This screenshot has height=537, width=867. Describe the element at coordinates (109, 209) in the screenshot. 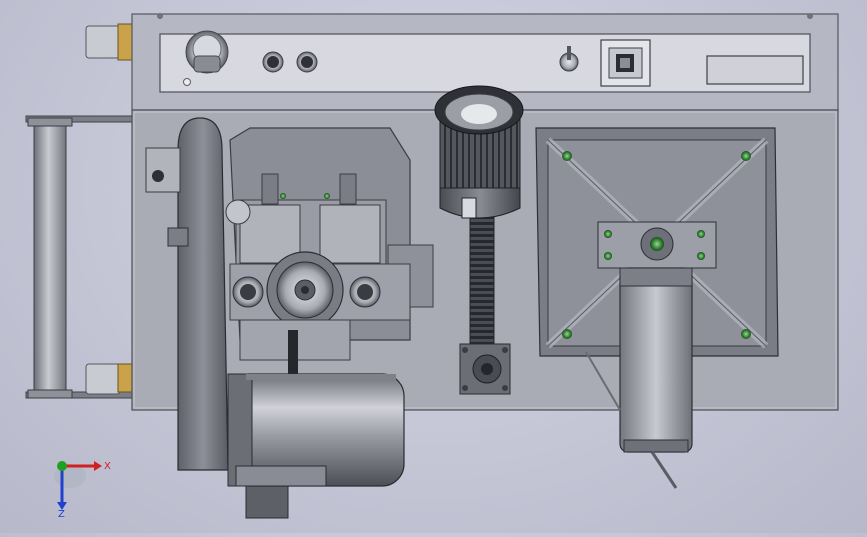

I see `mount-brackets` at that location.